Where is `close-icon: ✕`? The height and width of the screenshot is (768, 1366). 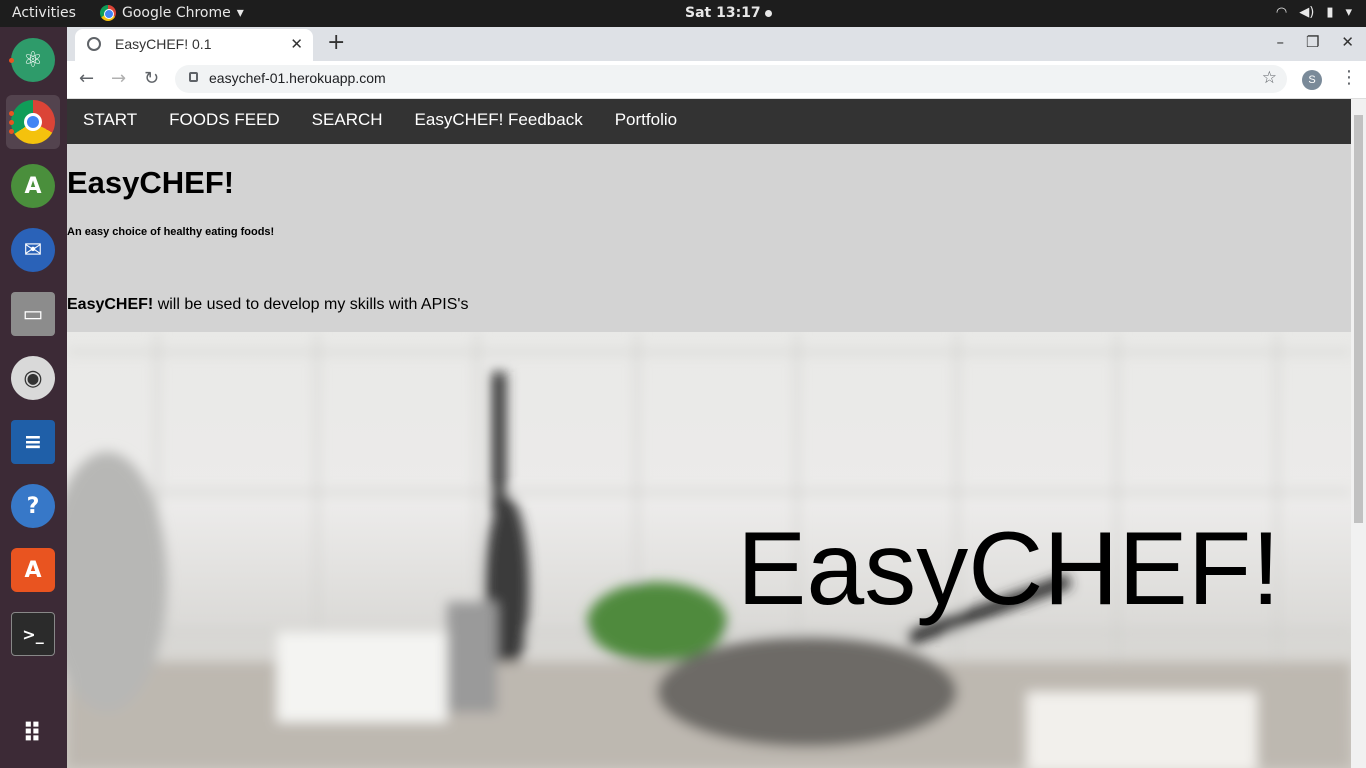
close-icon: ✕ is located at coordinates (296, 44).